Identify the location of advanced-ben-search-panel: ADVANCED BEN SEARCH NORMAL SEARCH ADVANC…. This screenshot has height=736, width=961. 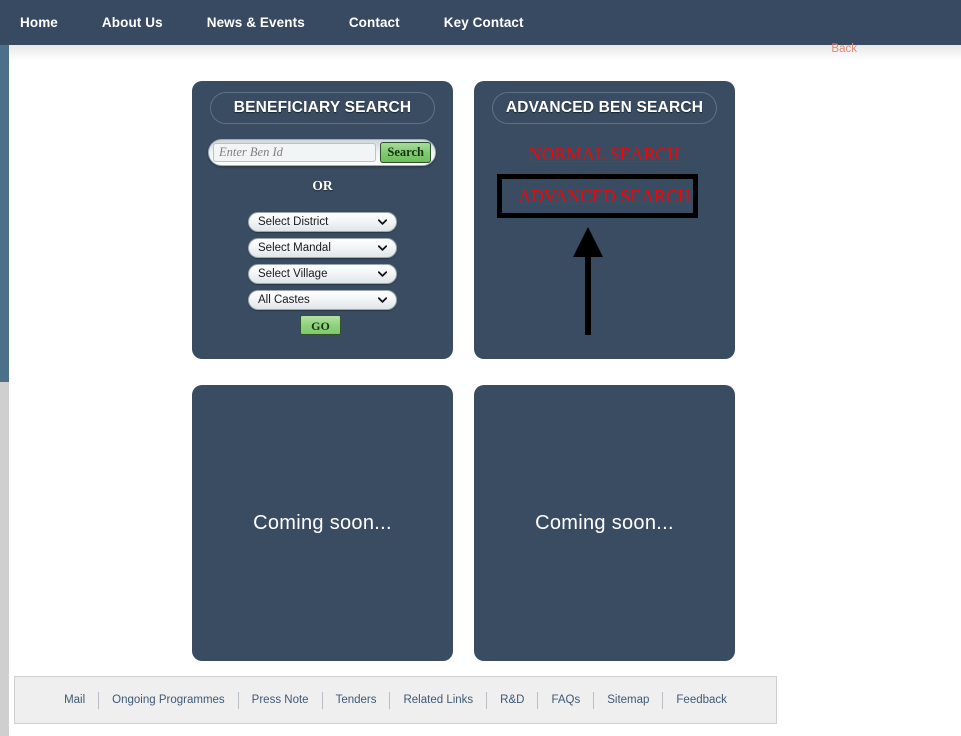
(604, 220).